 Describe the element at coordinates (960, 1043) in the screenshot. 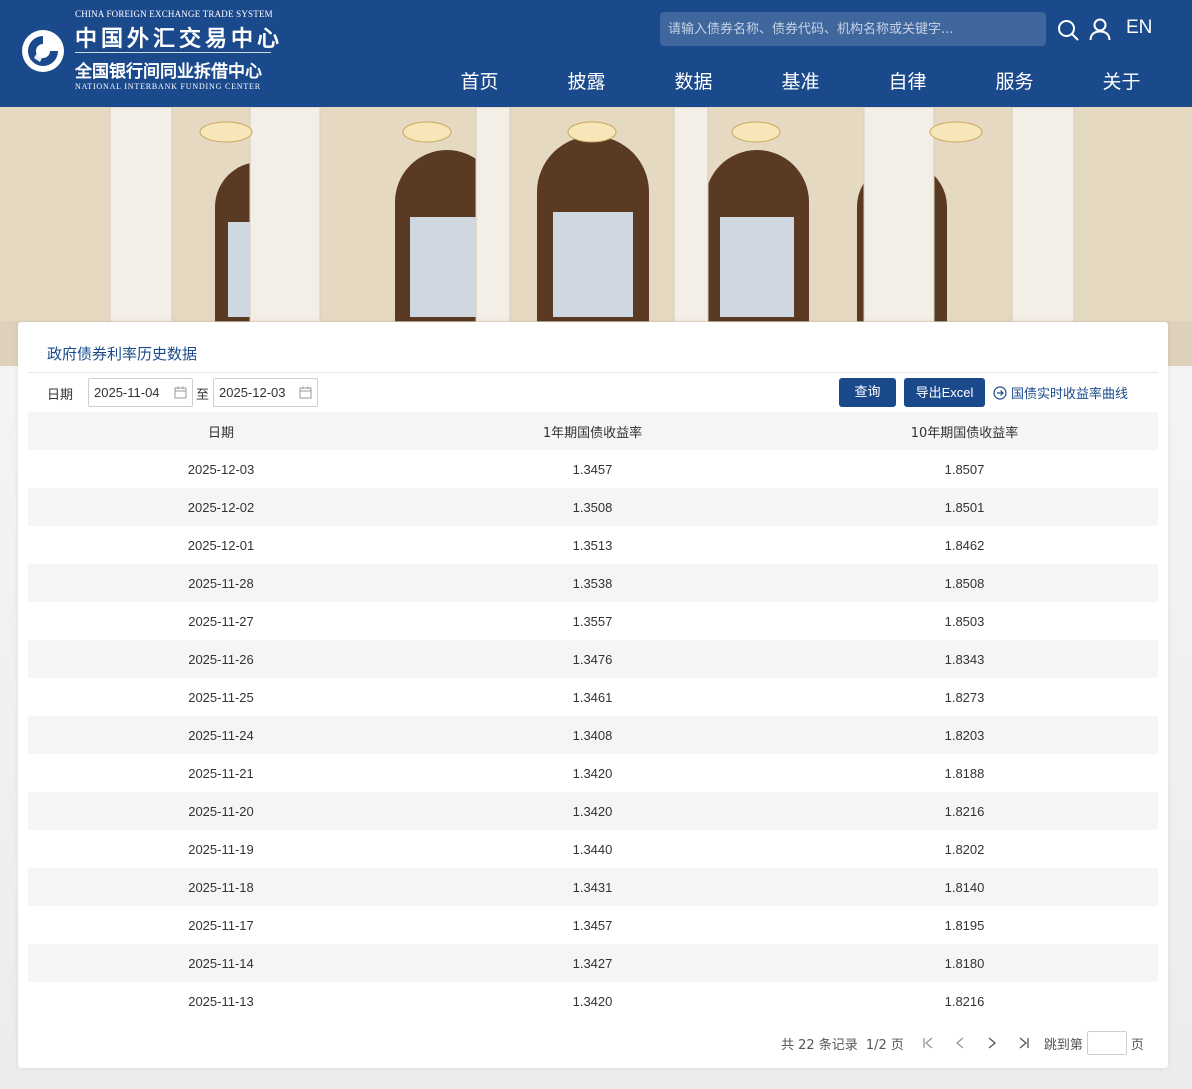

I see `prev-page-icon` at that location.